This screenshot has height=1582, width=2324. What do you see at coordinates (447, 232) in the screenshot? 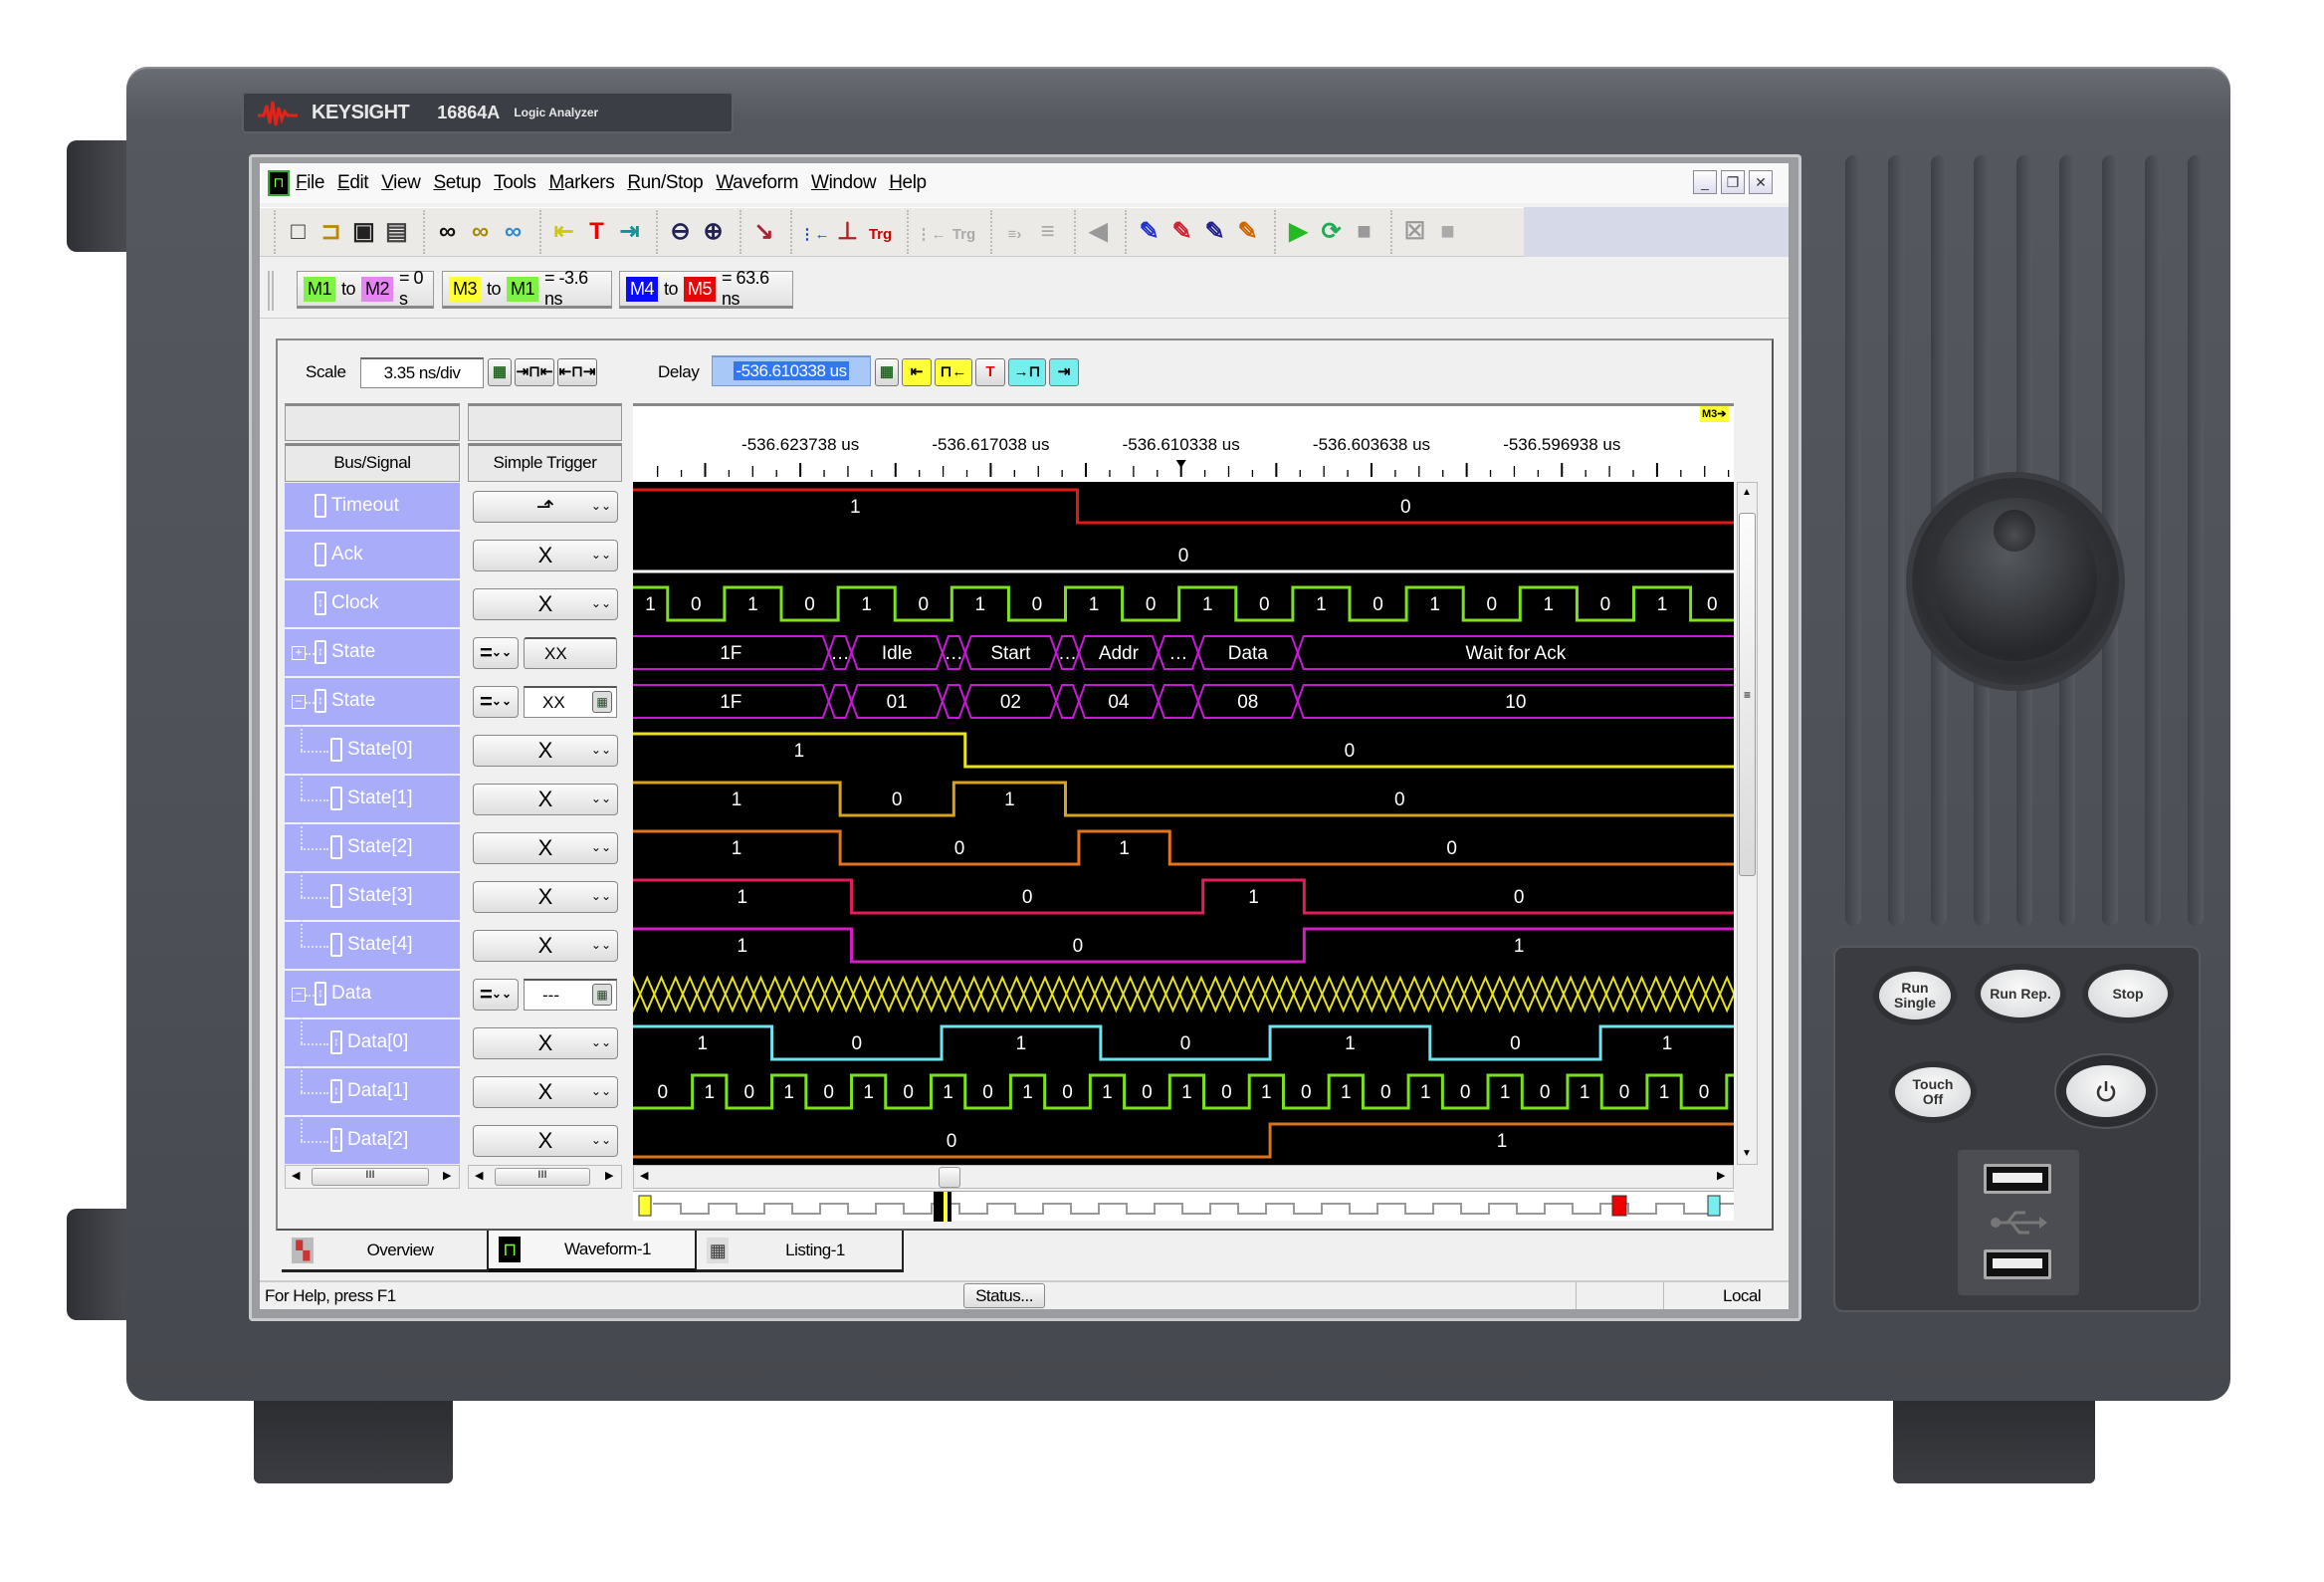
I see `find-button: ∞` at bounding box center [447, 232].